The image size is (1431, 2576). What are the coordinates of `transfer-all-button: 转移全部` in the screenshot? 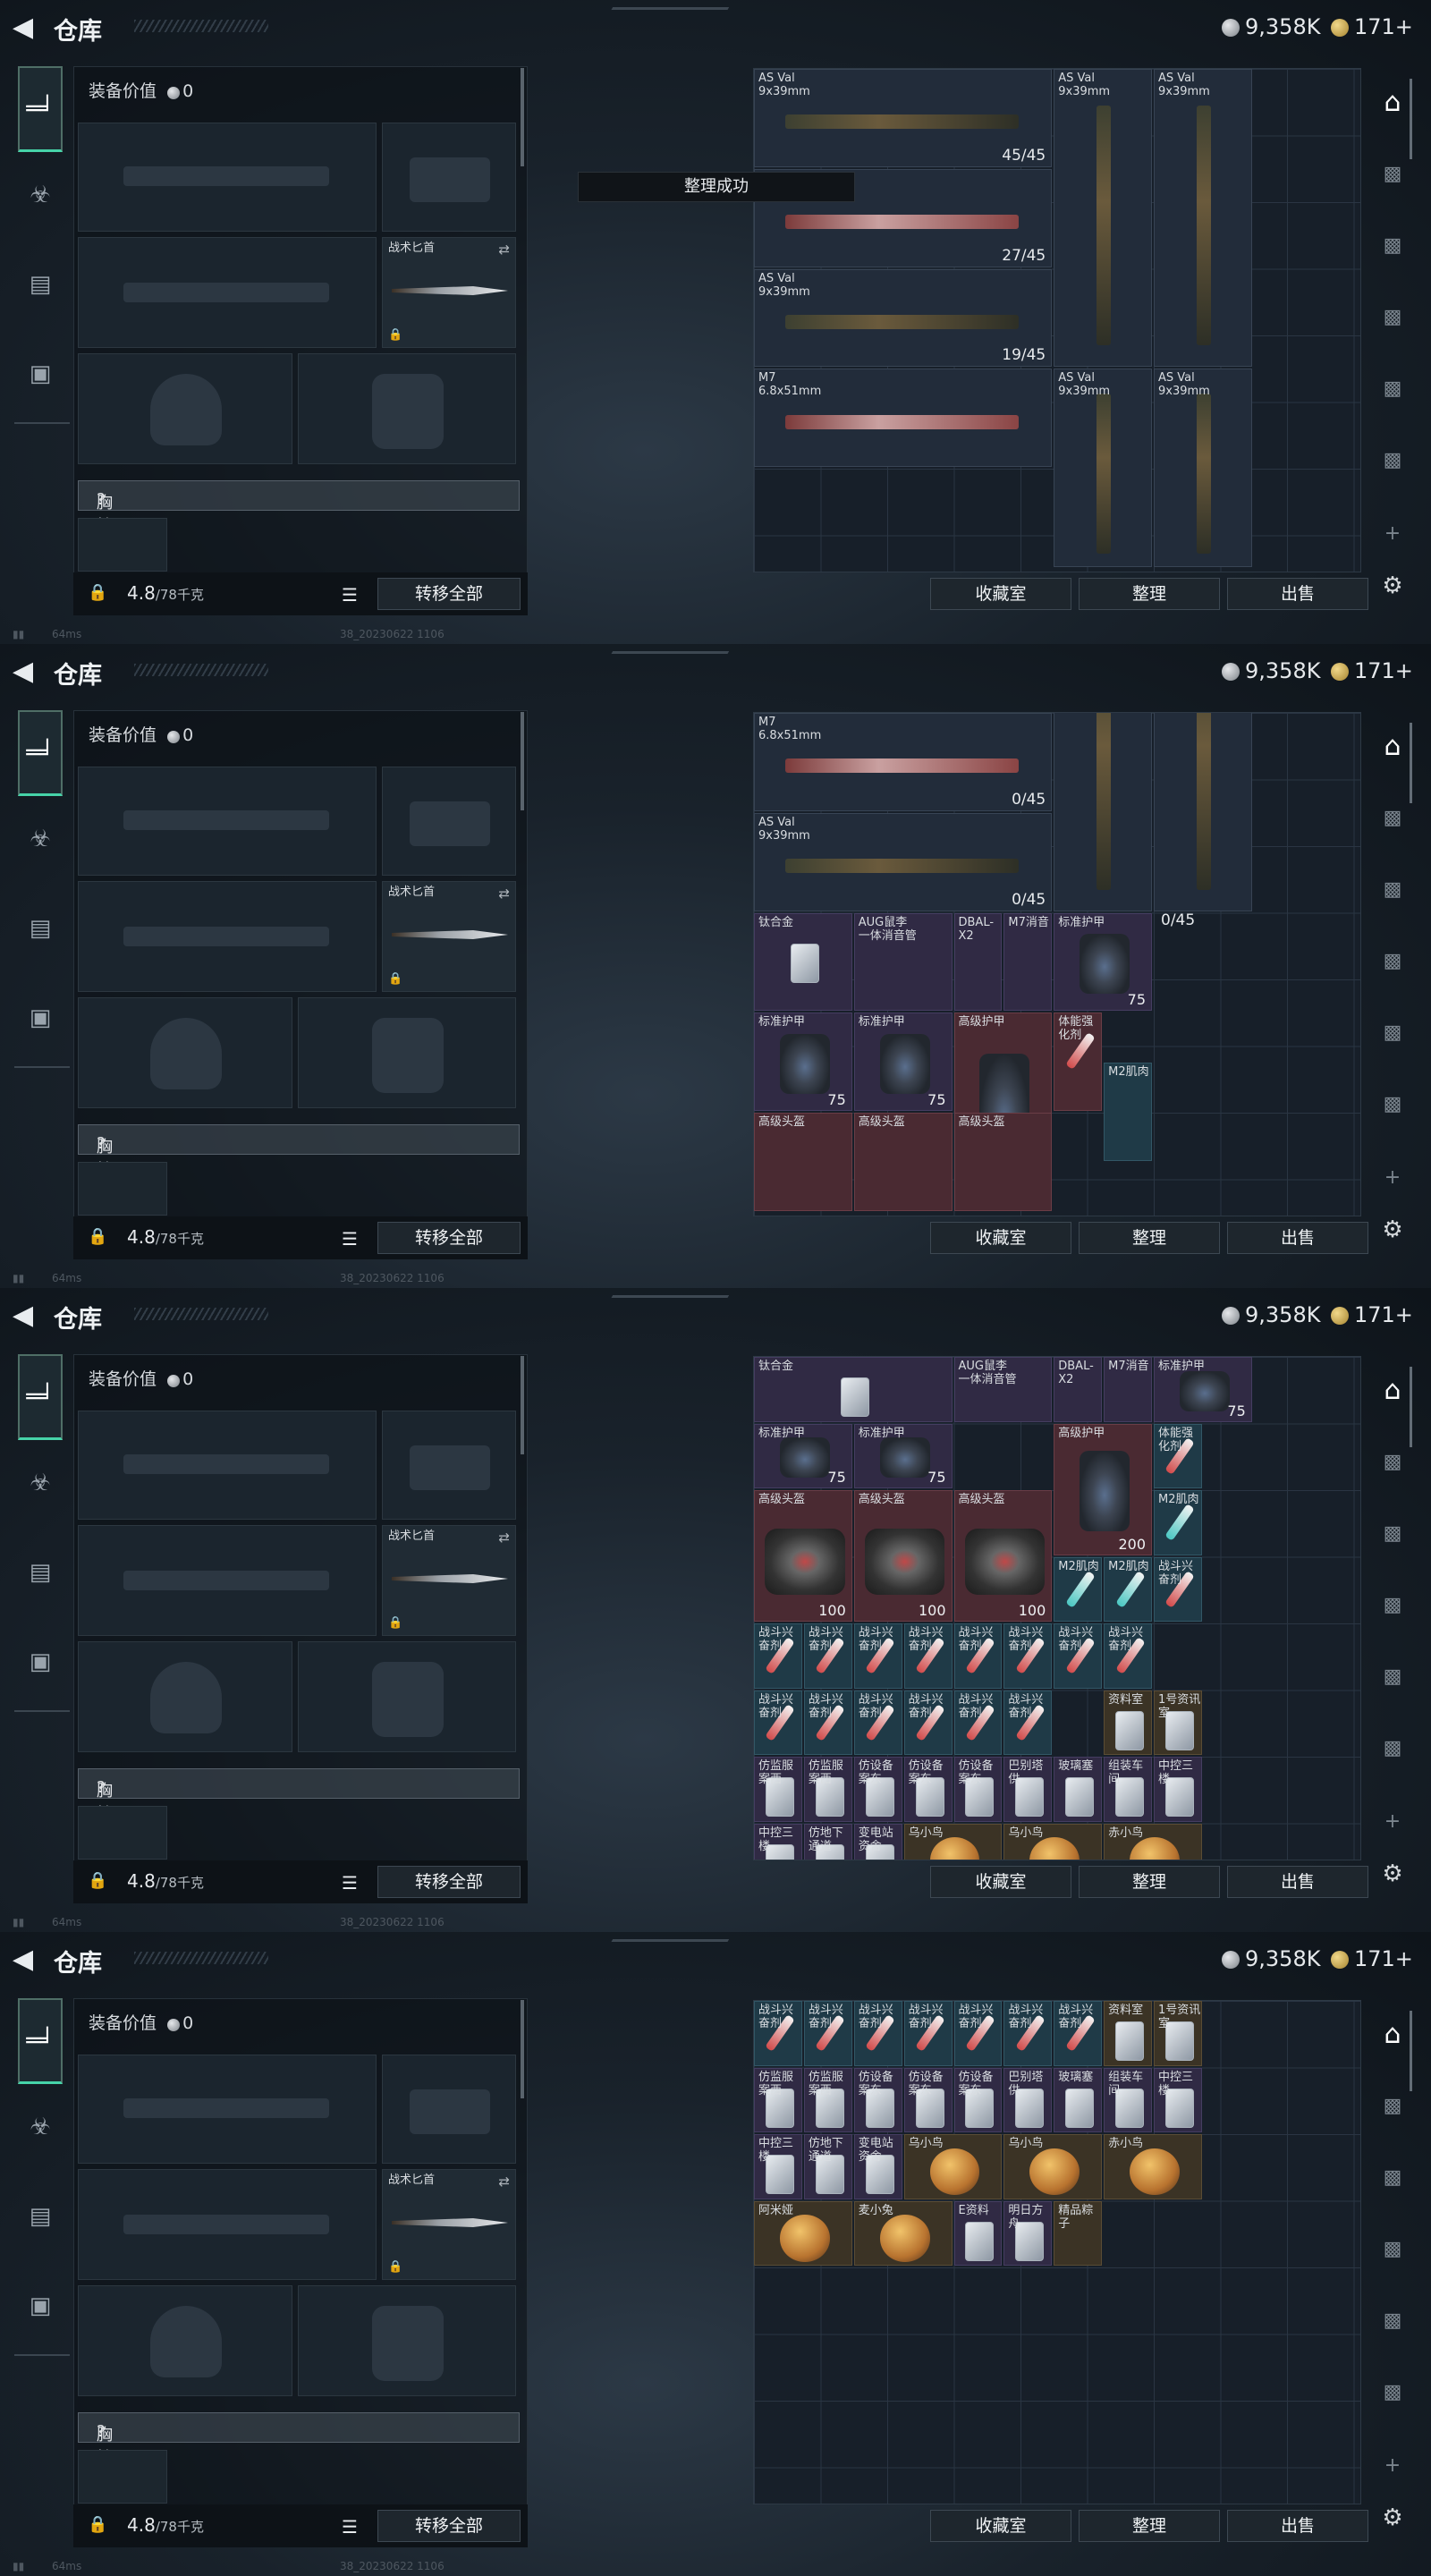 It's located at (449, 1238).